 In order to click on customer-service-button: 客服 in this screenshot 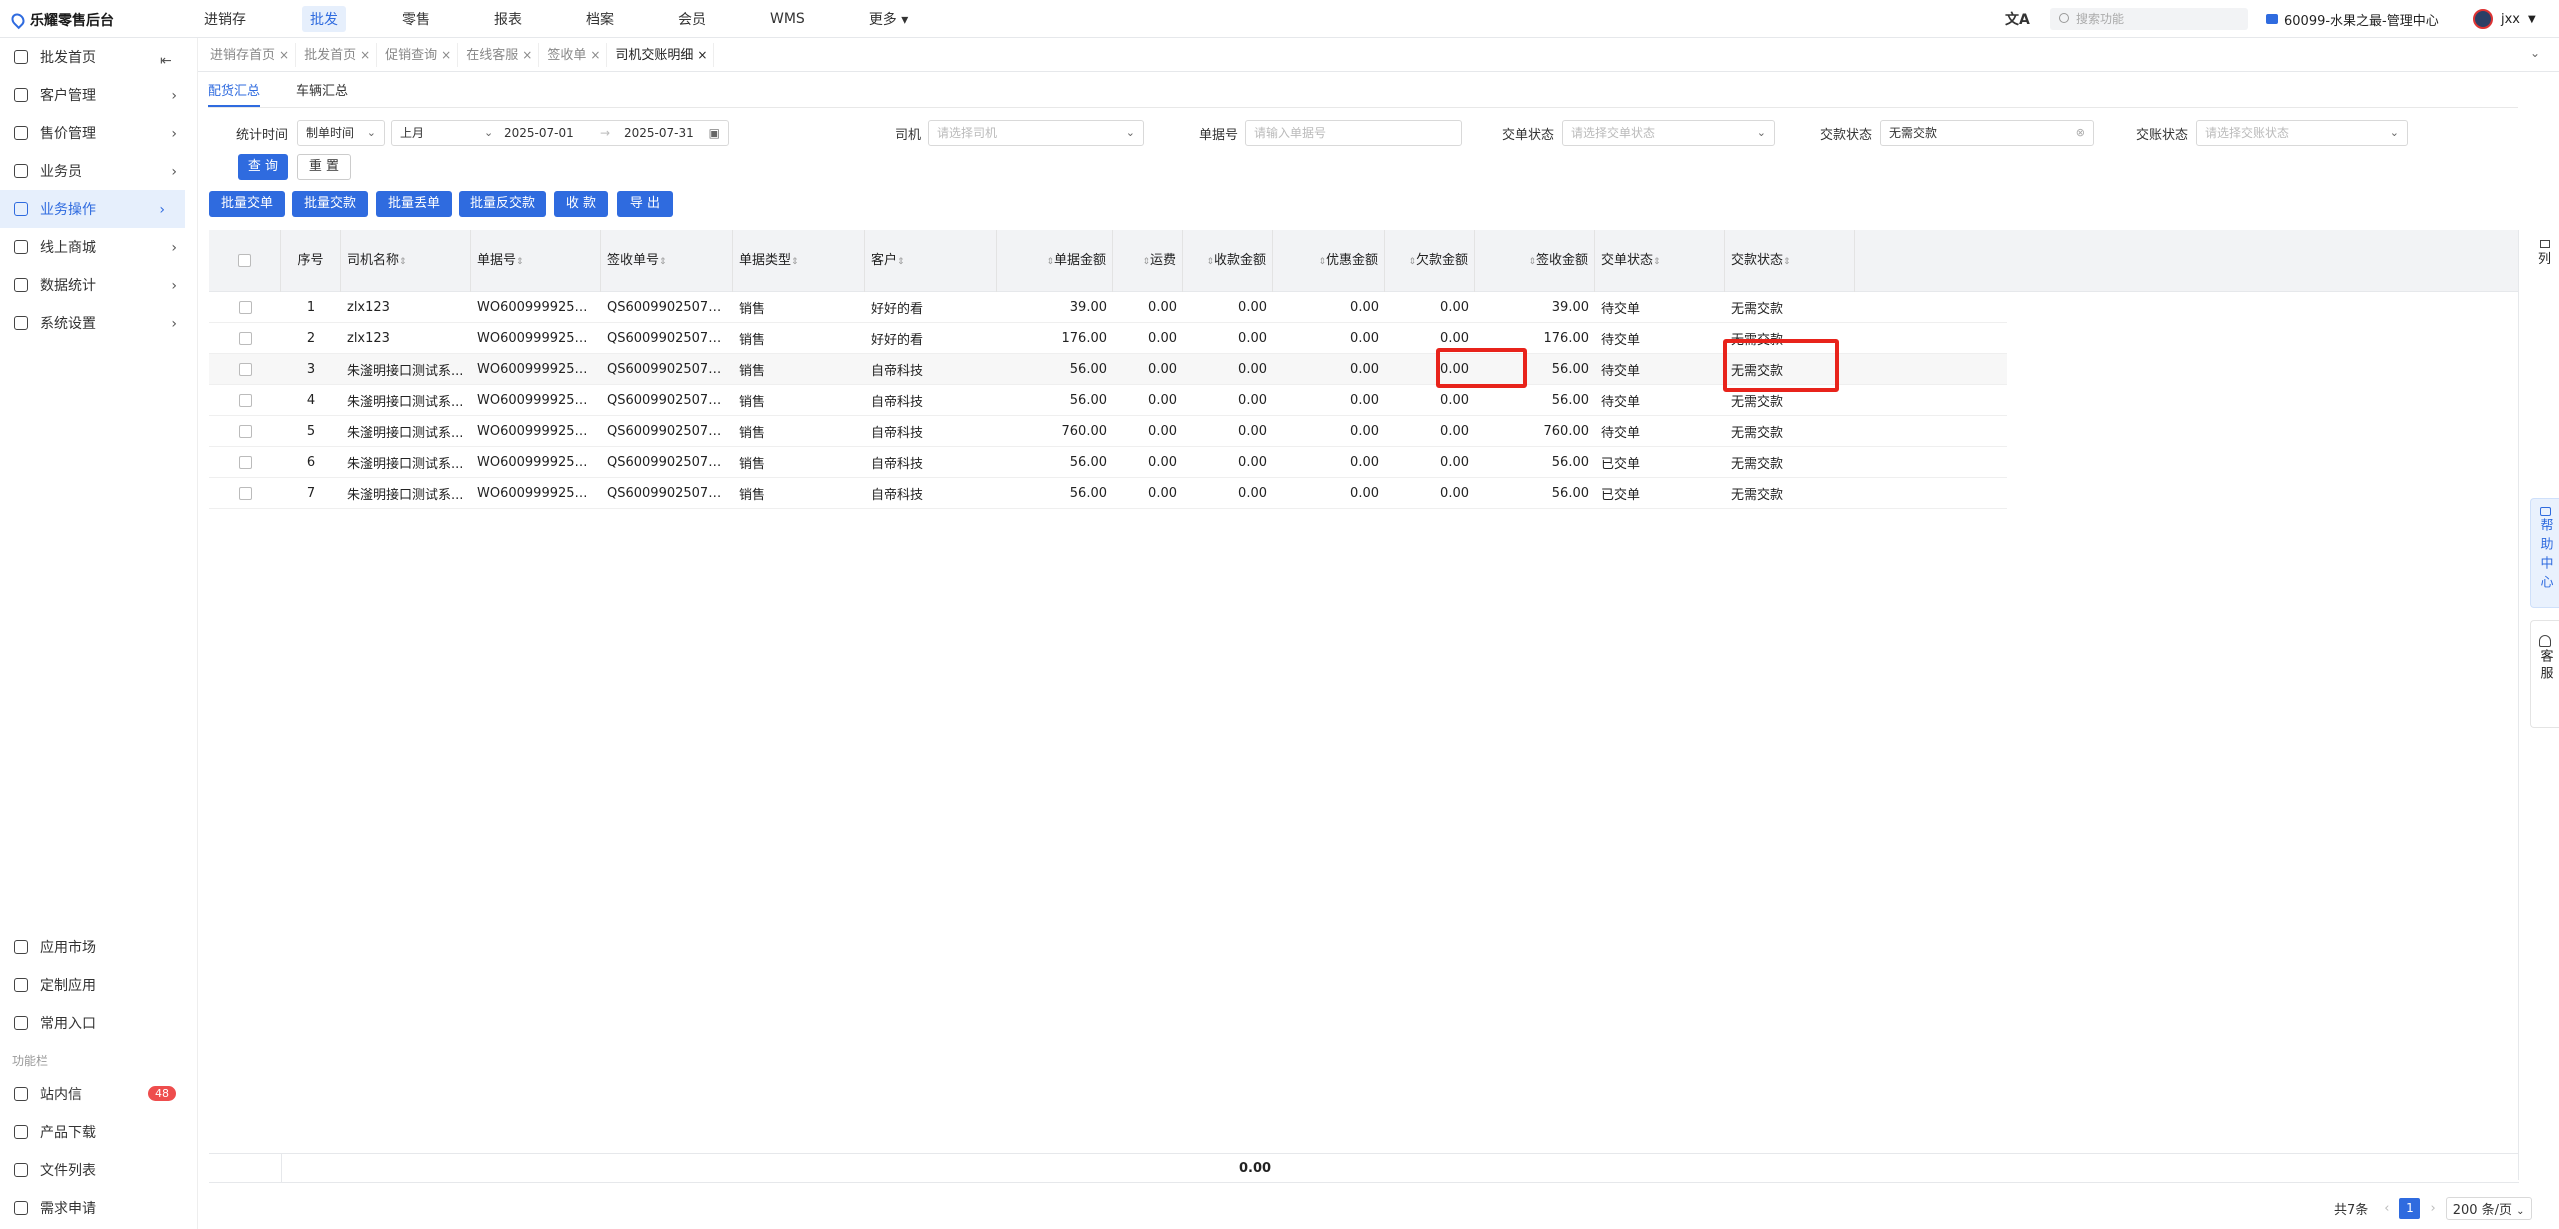, I will do `click(2544, 674)`.